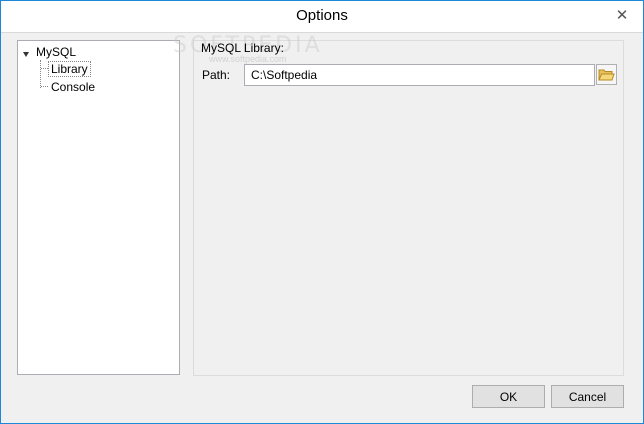  What do you see at coordinates (242, 48) in the screenshot?
I see `group-label: MySQL Library:` at bounding box center [242, 48].